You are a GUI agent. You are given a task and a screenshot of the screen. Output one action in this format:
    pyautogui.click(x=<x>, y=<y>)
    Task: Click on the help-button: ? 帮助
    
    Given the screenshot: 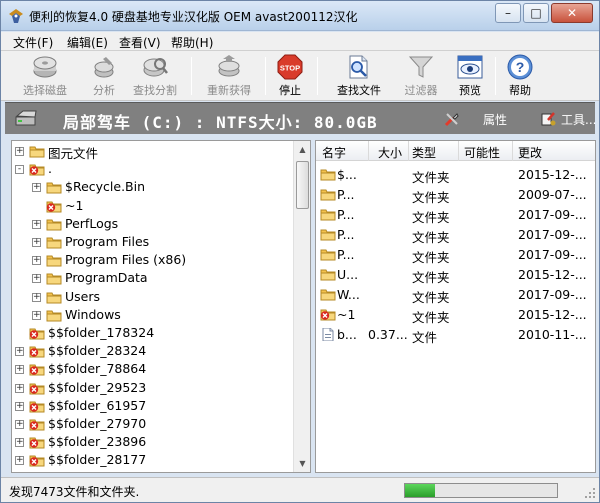 What is the action you would take?
    pyautogui.click(x=520, y=76)
    